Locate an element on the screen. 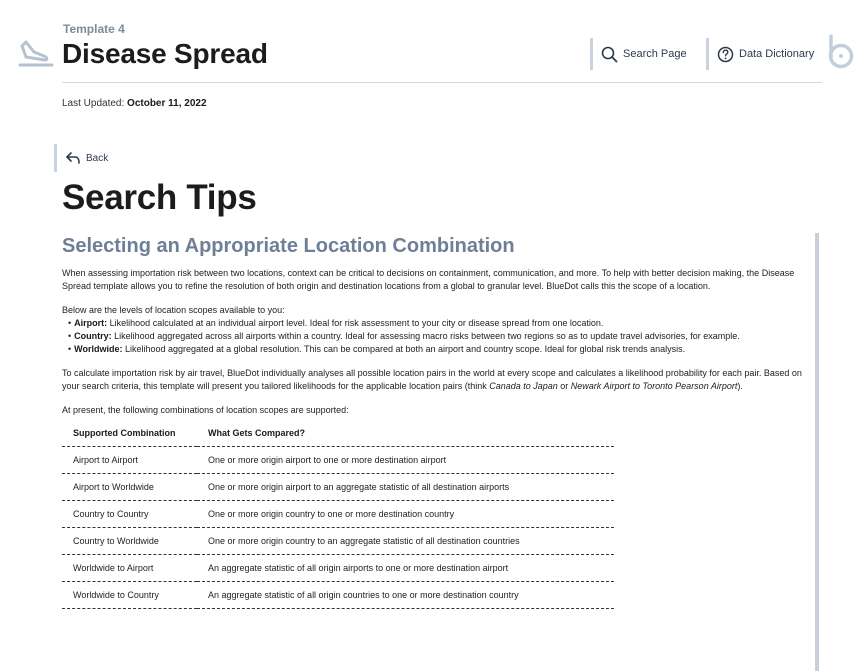  column-header: Supported Combination is located at coordinates (129, 433).